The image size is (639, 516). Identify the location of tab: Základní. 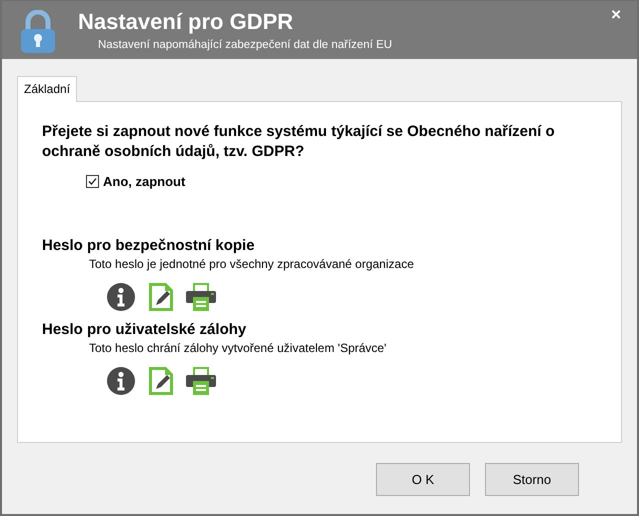
(47, 89).